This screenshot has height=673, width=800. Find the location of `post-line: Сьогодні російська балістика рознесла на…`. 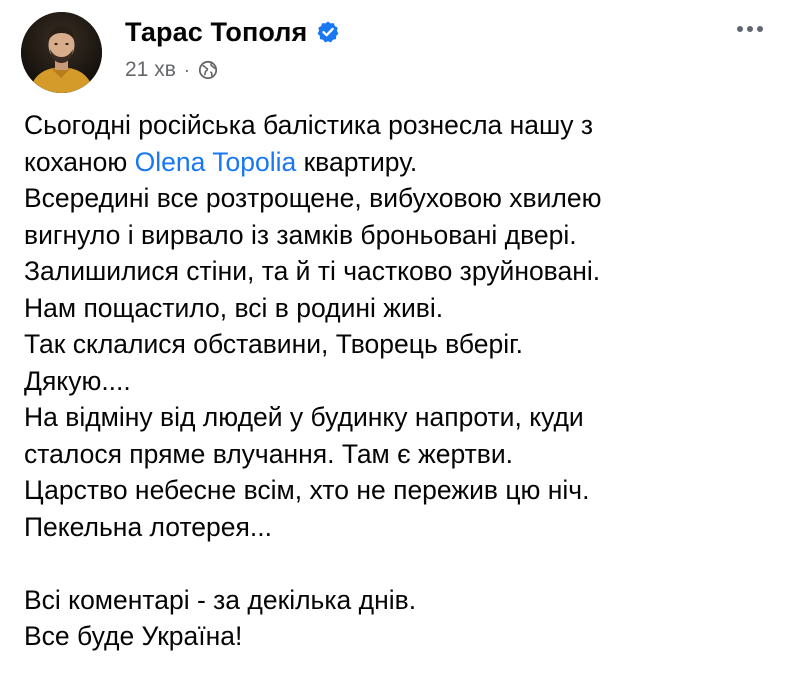

post-line: Сьогодні російська балістика рознесла на… is located at coordinates (309, 125).